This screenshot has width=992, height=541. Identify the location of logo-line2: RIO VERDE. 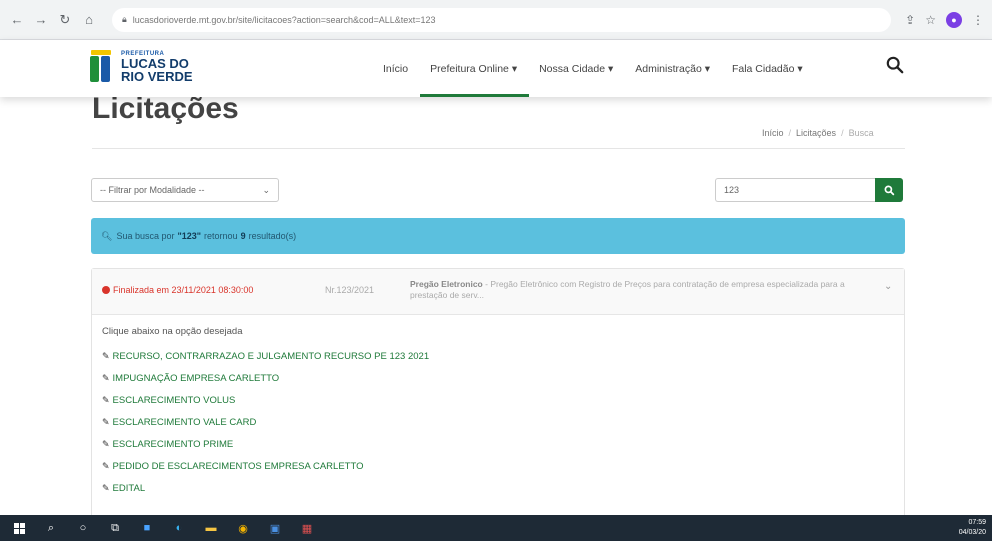
(157, 76).